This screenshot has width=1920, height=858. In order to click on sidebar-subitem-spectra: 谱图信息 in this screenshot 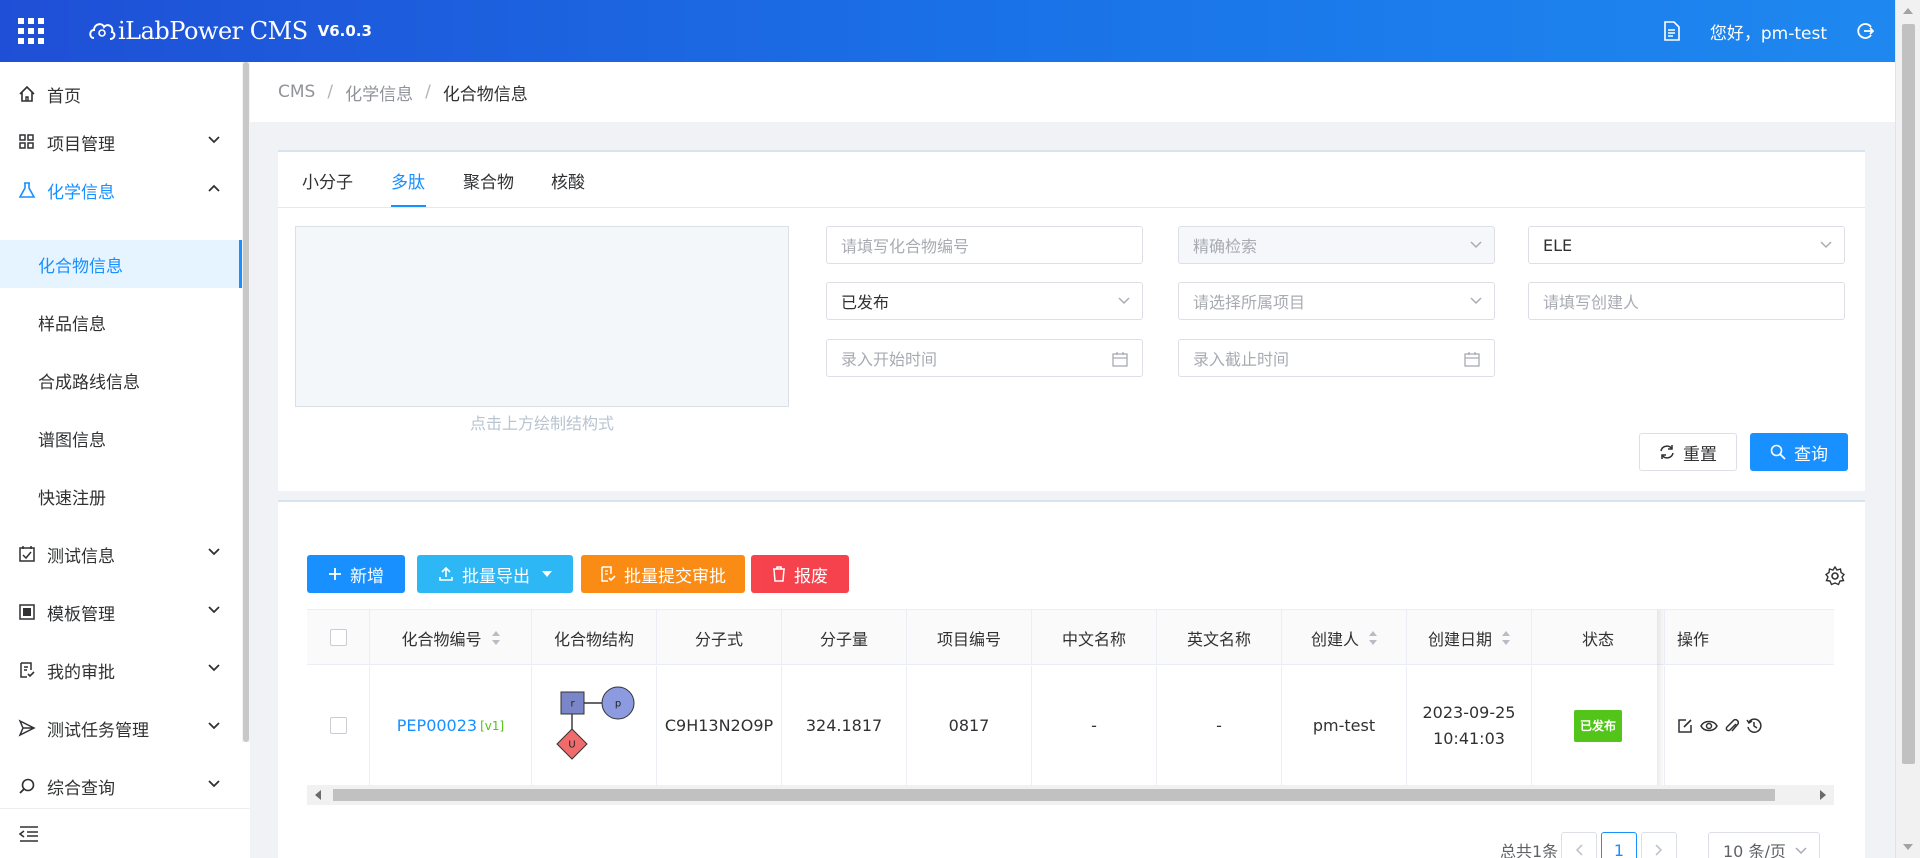, I will do `click(121, 438)`.